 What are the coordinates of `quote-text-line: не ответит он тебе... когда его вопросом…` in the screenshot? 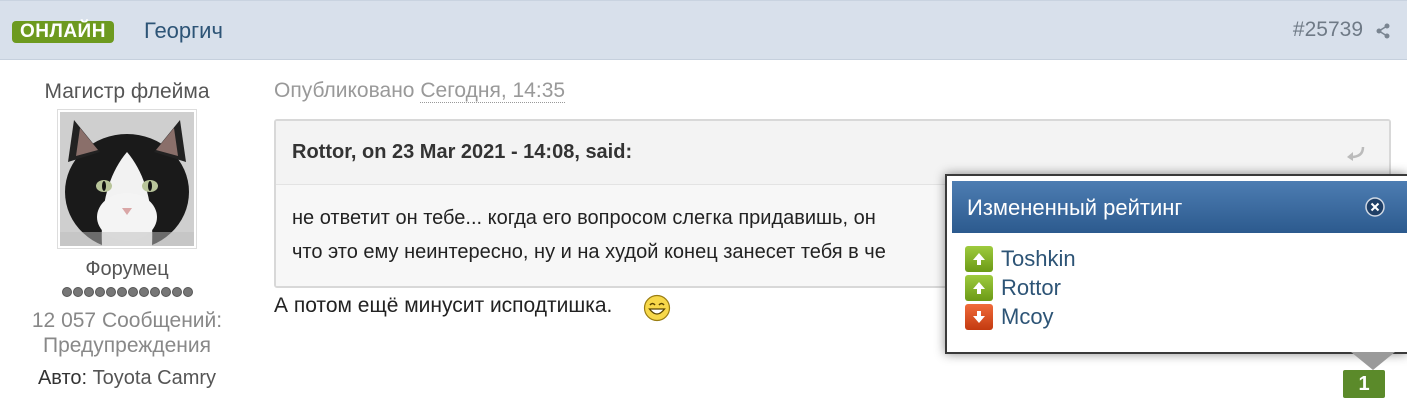 It's located at (584, 218).